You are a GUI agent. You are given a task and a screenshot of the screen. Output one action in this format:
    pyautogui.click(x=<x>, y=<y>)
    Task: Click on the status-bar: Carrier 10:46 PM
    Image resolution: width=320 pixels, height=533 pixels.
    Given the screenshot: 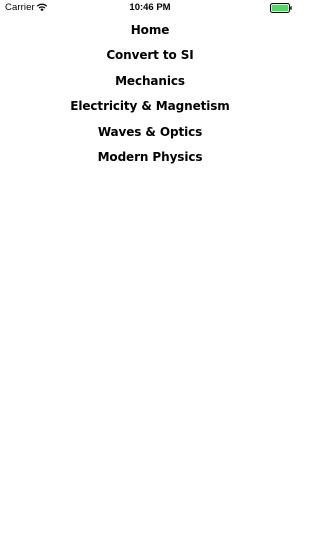 What is the action you would take?
    pyautogui.click(x=150, y=8)
    